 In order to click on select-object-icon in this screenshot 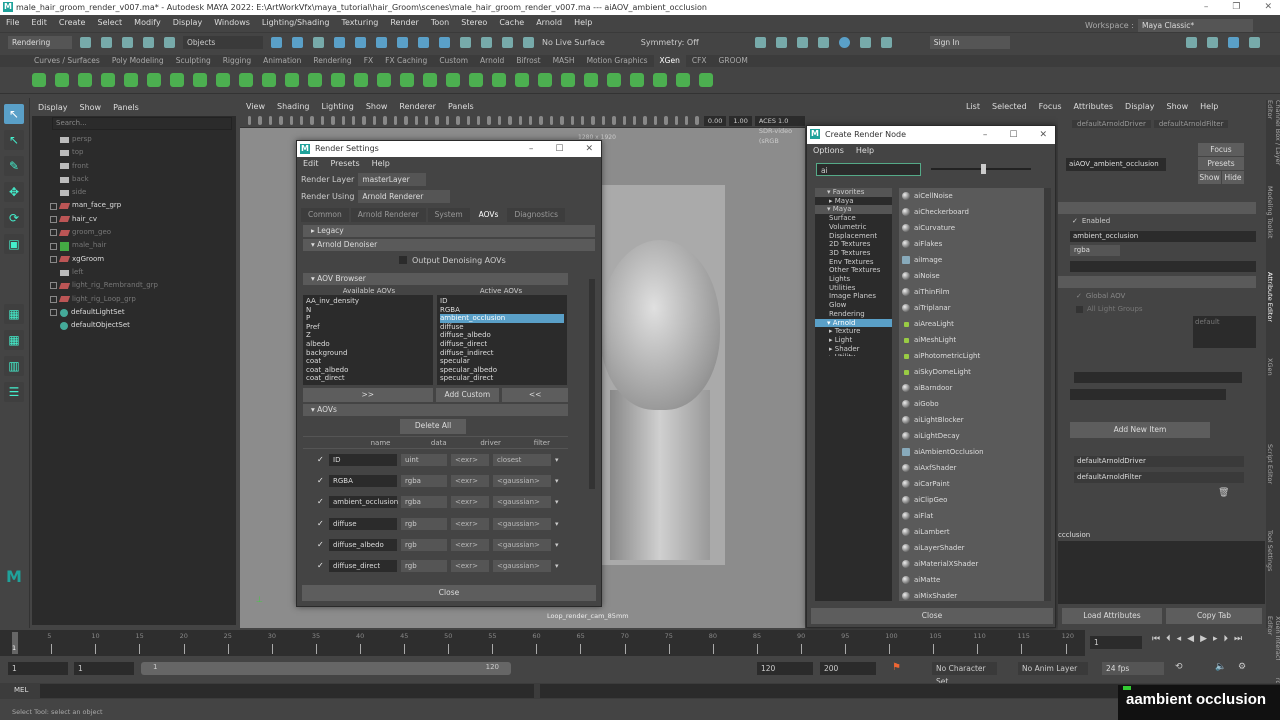, I will do `click(297, 42)`.